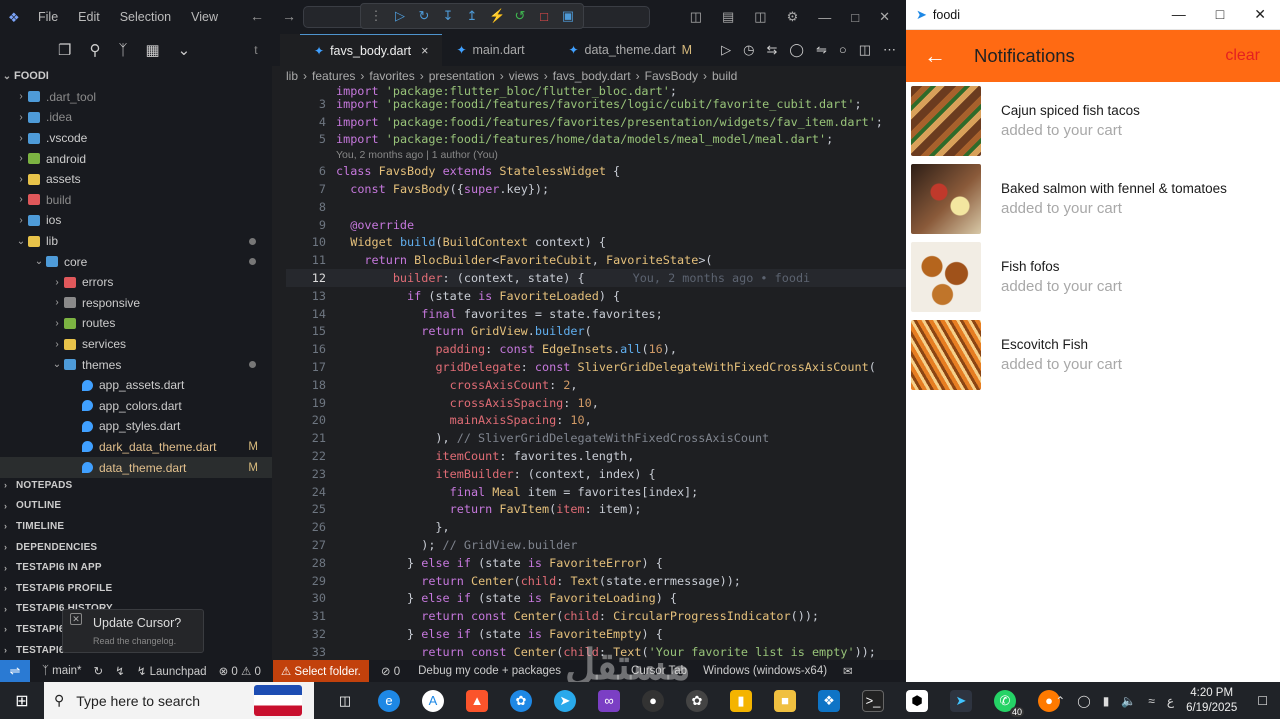 The height and width of the screenshot is (719, 1280). I want to click on clock: 4:20 PM 6/19/2025, so click(1211, 701).